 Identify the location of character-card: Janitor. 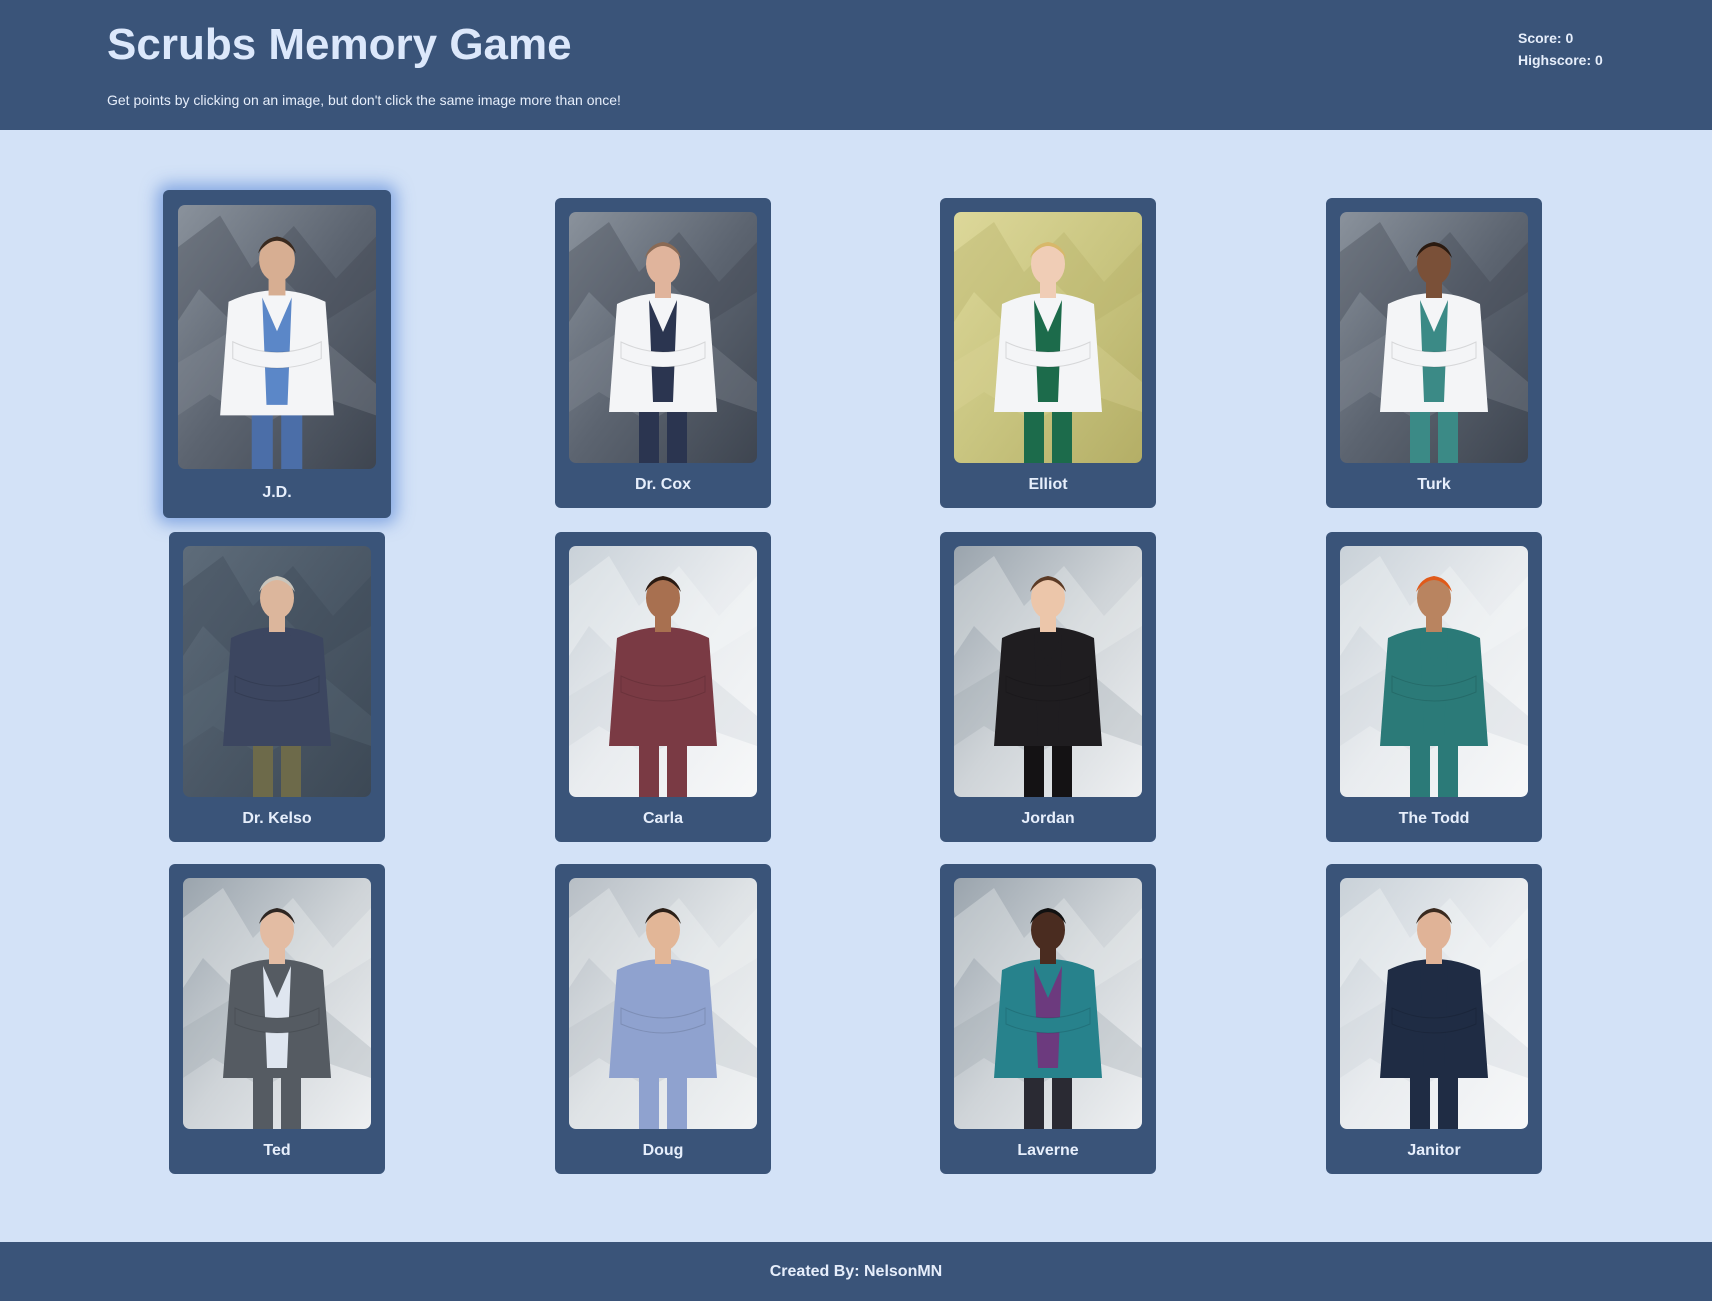
(1434, 1019).